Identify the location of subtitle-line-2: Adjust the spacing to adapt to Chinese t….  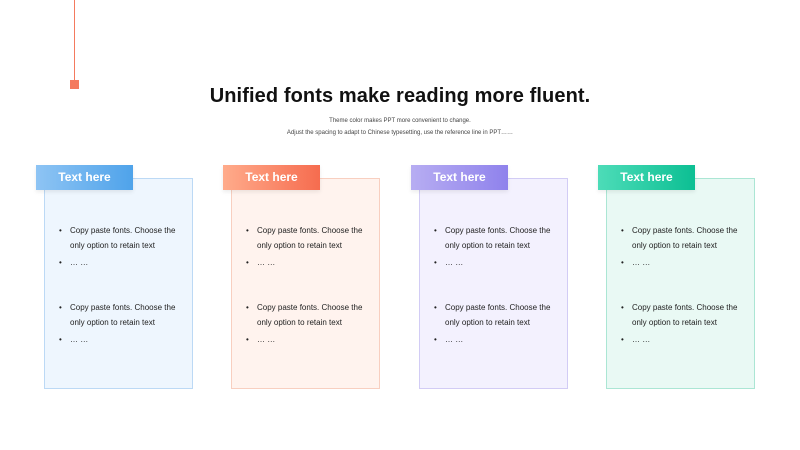
(400, 133).